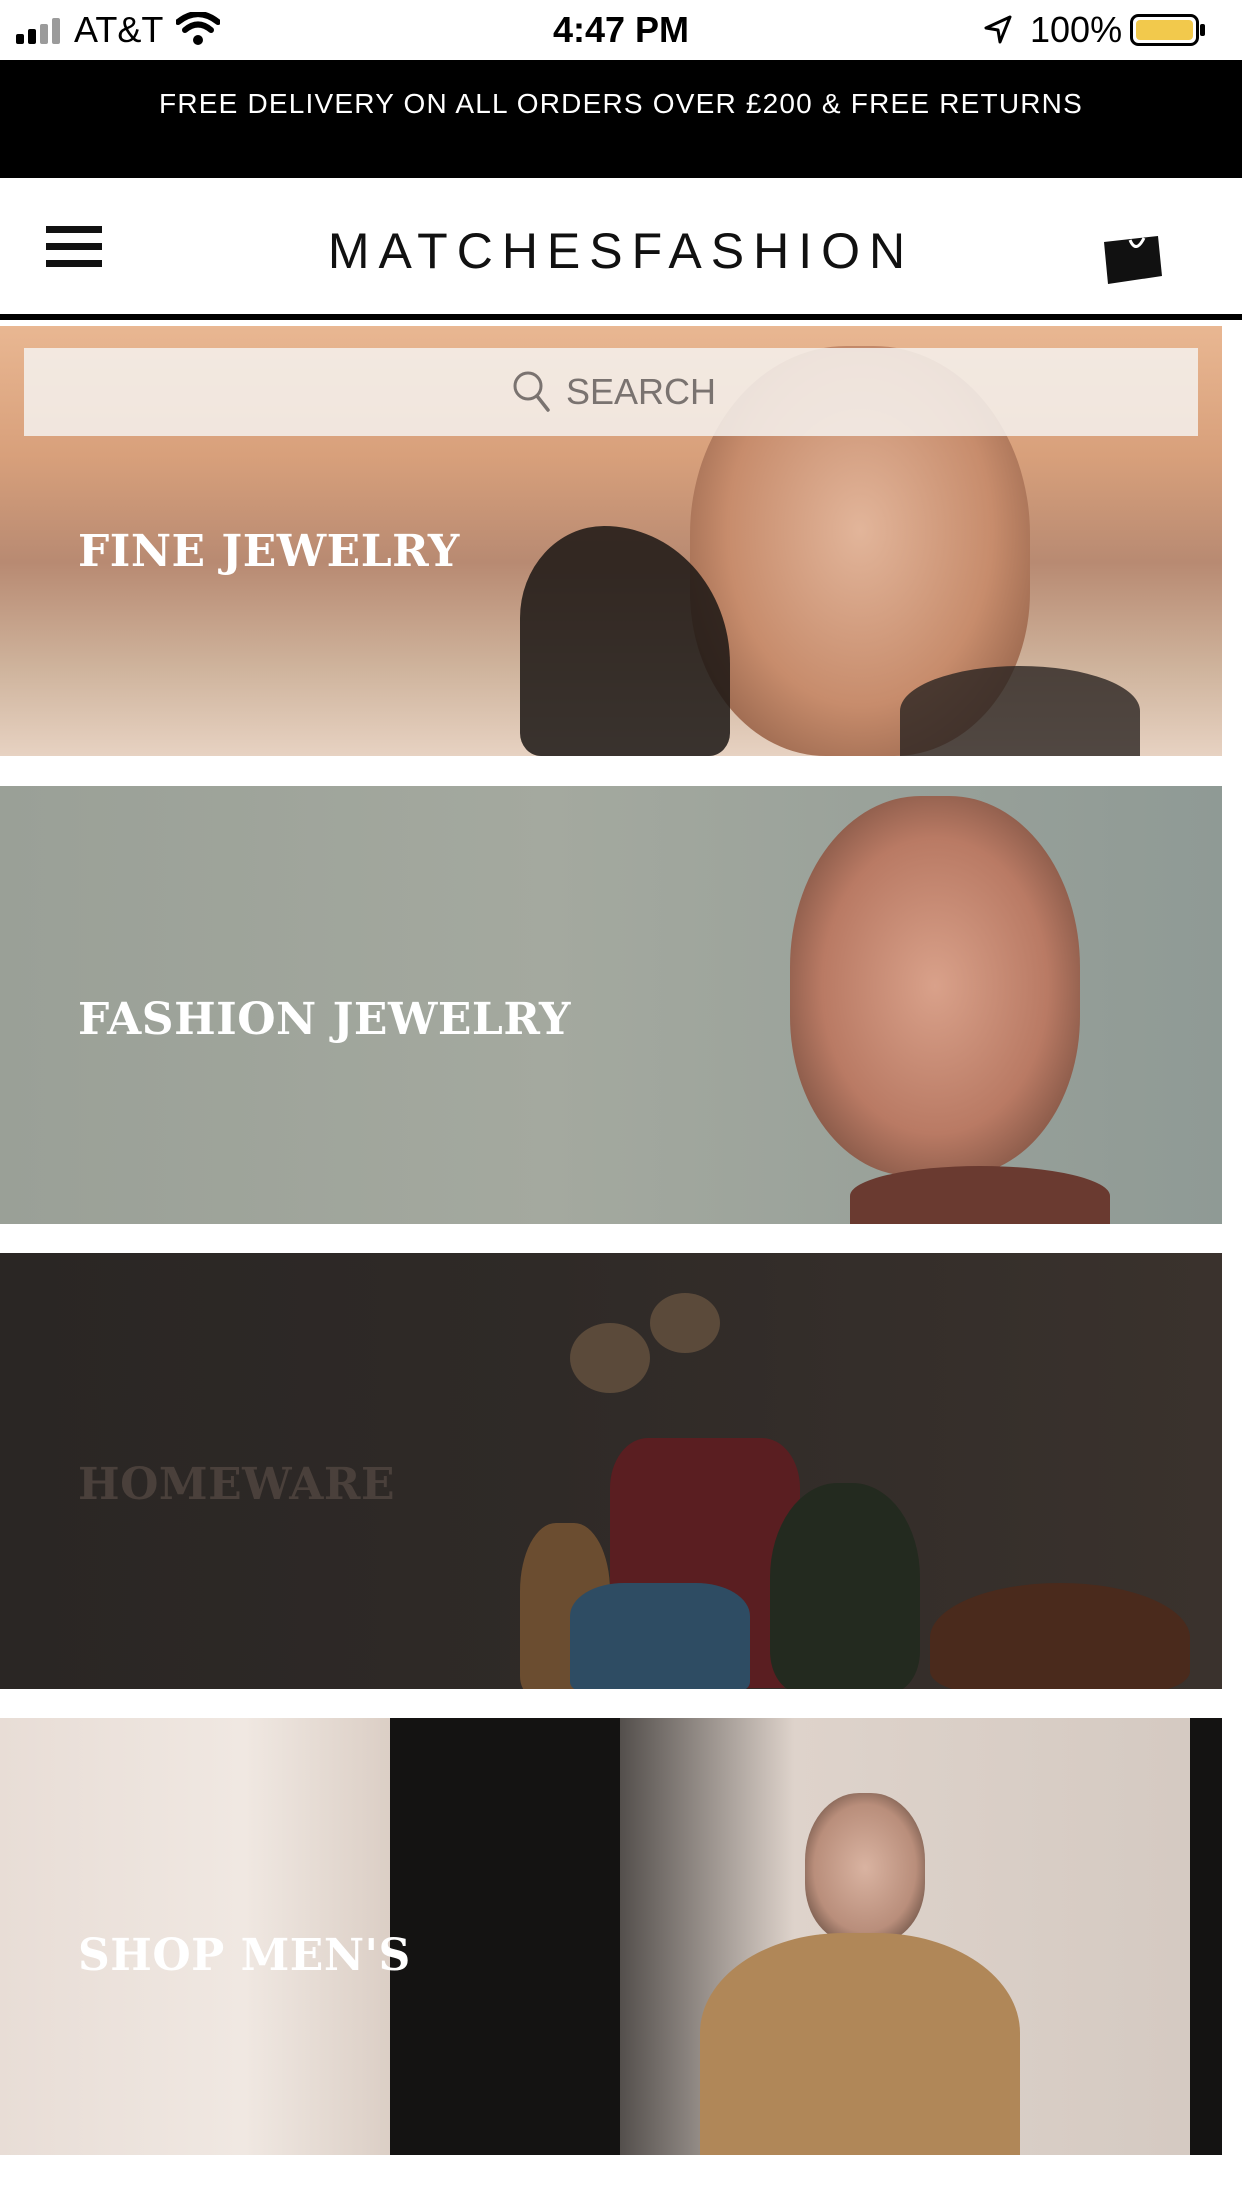 This screenshot has height=2208, width=1242. I want to click on search-icon, so click(531, 391).